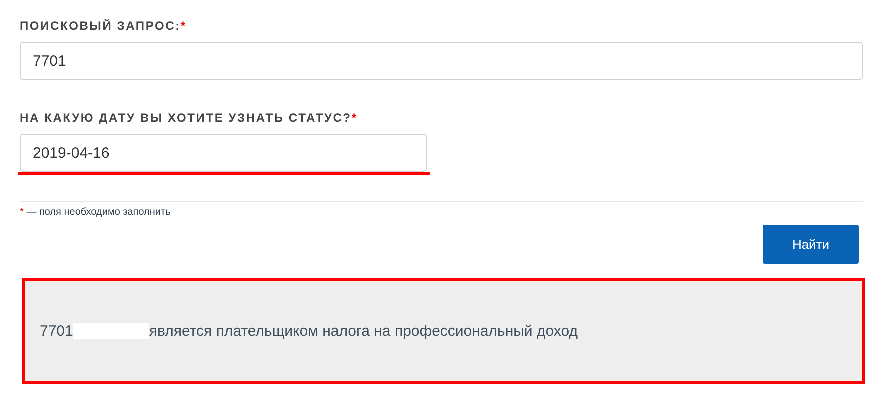 This screenshot has height=400, width=877. Describe the element at coordinates (363, 331) in the screenshot. I see `result-text: является плательщиком налога на профессиональный доход` at that location.